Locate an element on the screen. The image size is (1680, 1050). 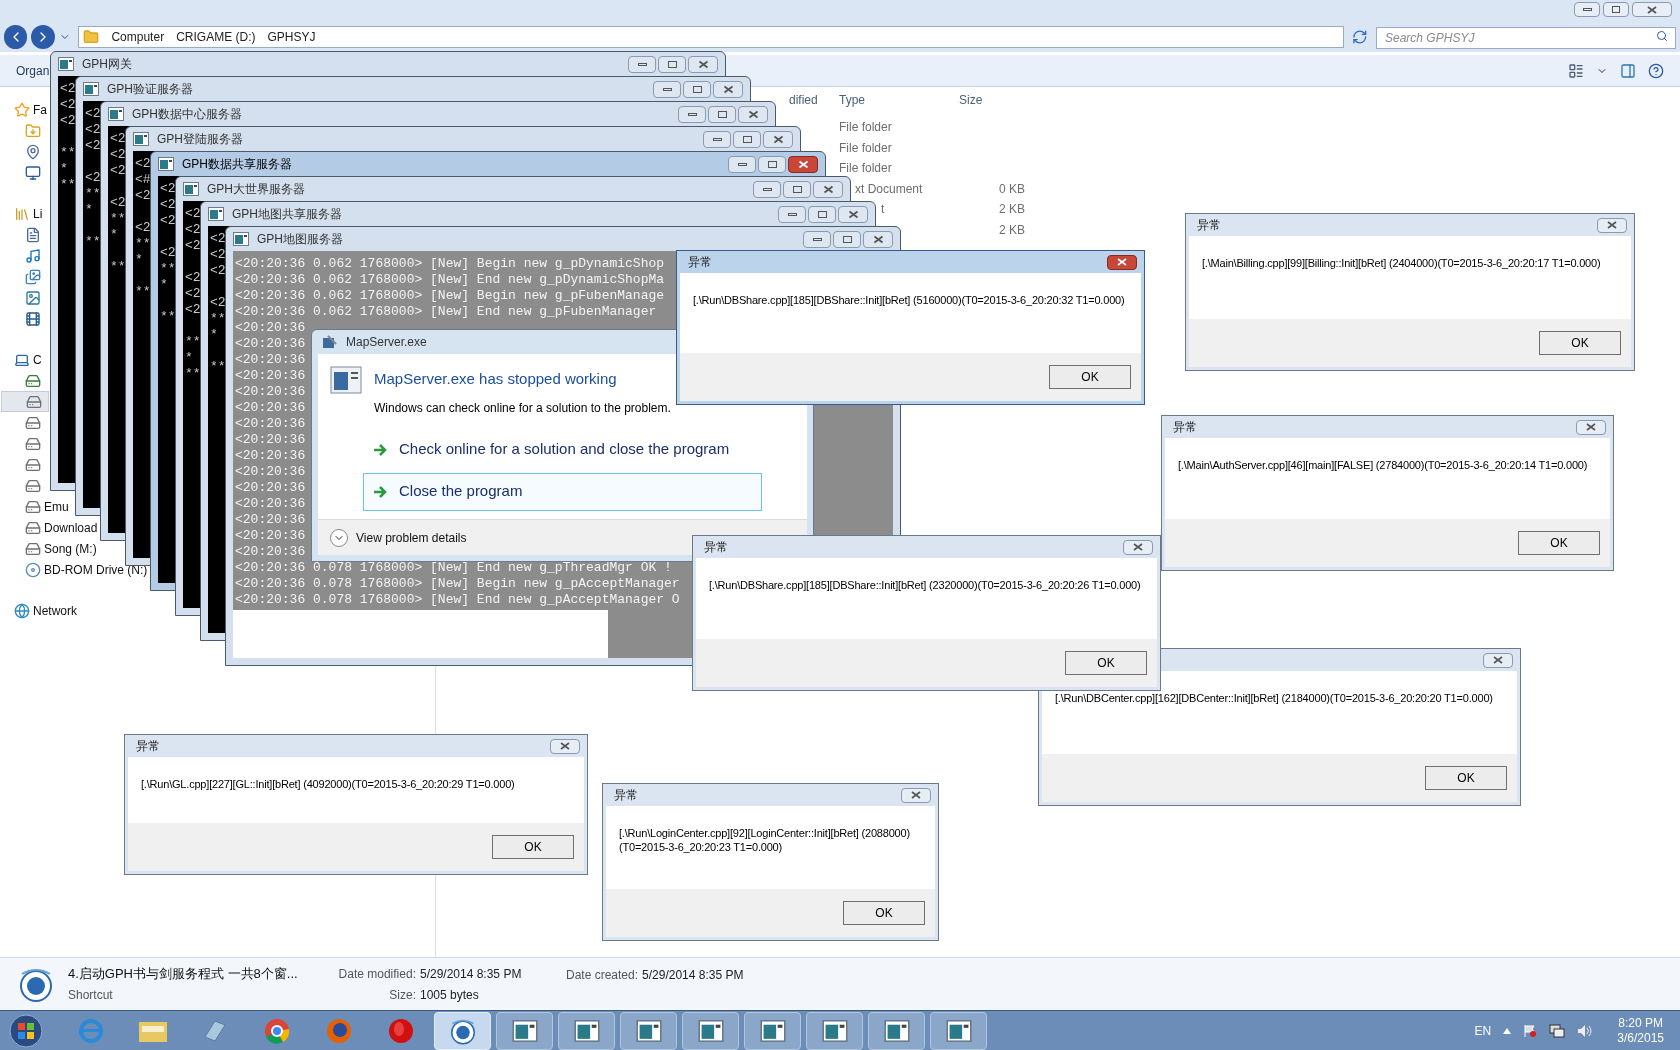
restore-button is located at coordinates (1616, 9).